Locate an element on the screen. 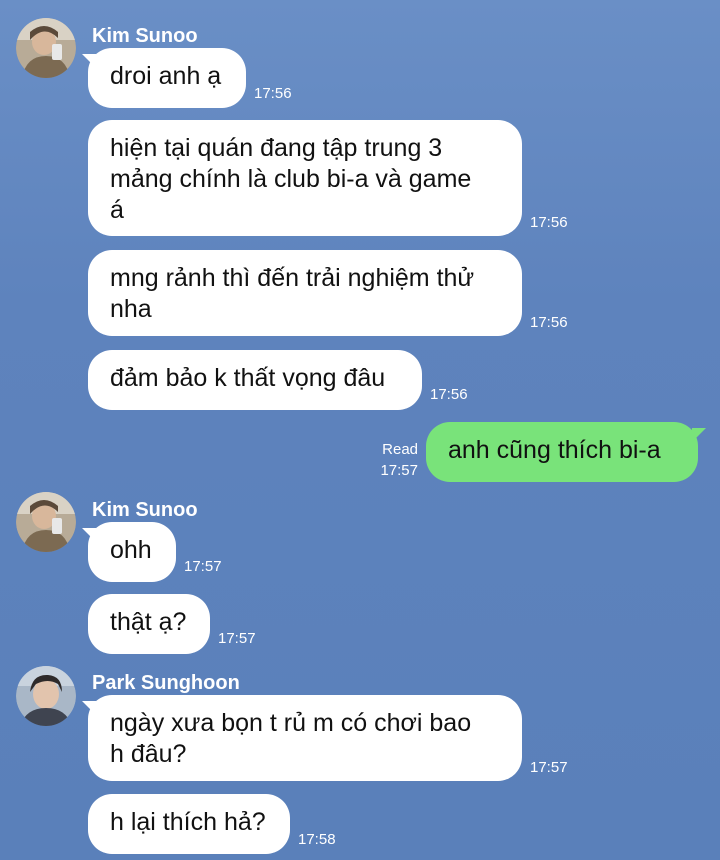  message-bubble: mng rảnh thì đến trải nghiệm thử nha is located at coordinates (305, 293).